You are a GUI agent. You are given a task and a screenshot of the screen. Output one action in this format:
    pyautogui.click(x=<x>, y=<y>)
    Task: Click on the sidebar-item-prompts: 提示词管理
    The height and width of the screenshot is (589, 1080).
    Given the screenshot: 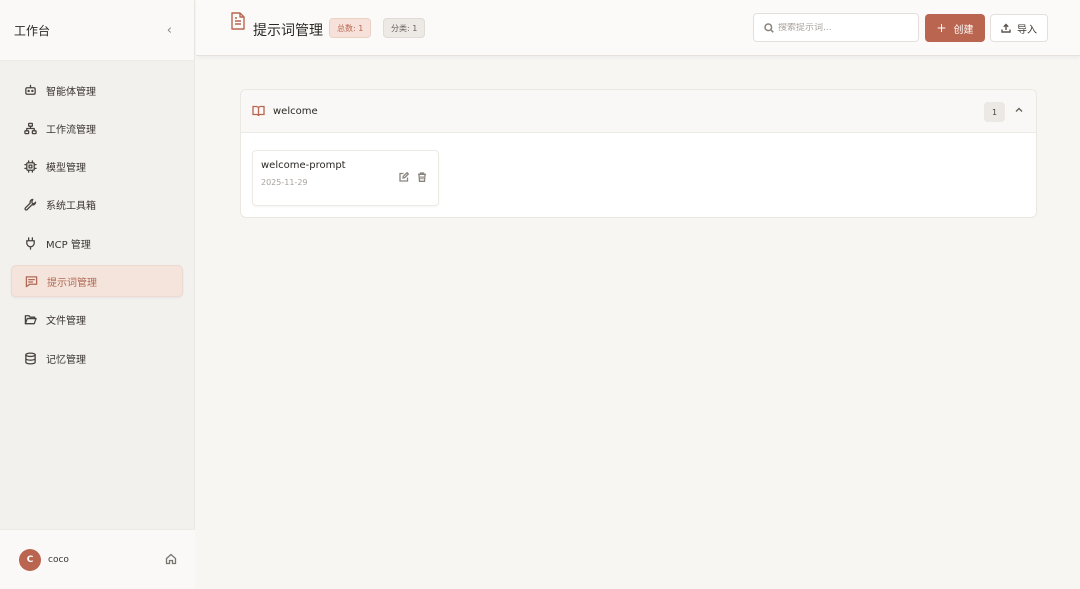 What is the action you would take?
    pyautogui.click(x=97, y=281)
    